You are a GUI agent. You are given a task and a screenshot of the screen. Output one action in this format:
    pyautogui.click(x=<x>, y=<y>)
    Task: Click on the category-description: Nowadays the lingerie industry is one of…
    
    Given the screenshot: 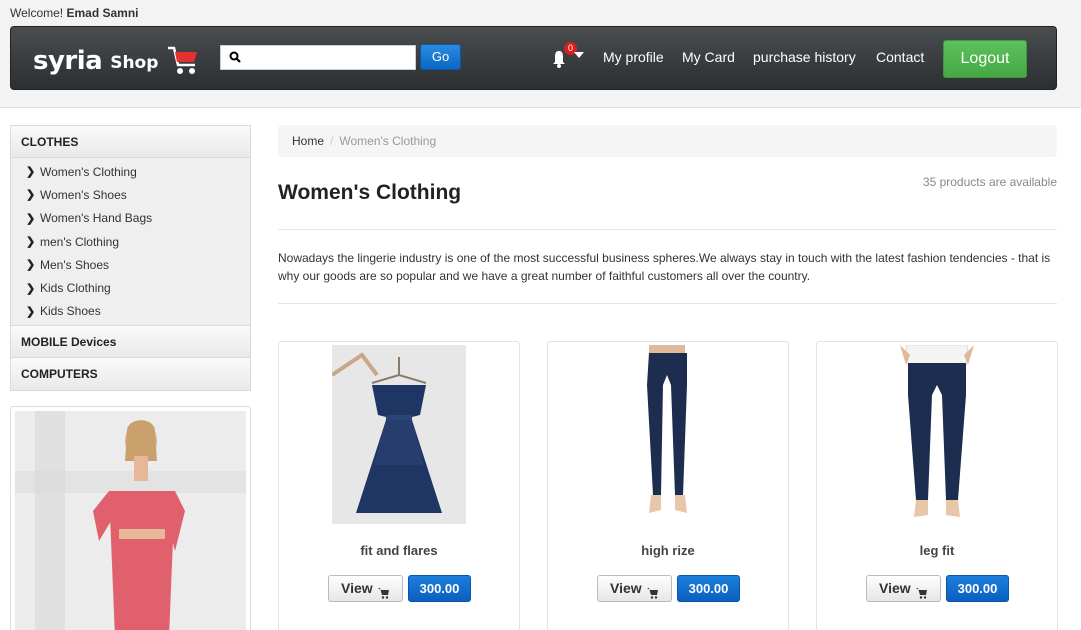 What is the action you would take?
    pyautogui.click(x=664, y=267)
    